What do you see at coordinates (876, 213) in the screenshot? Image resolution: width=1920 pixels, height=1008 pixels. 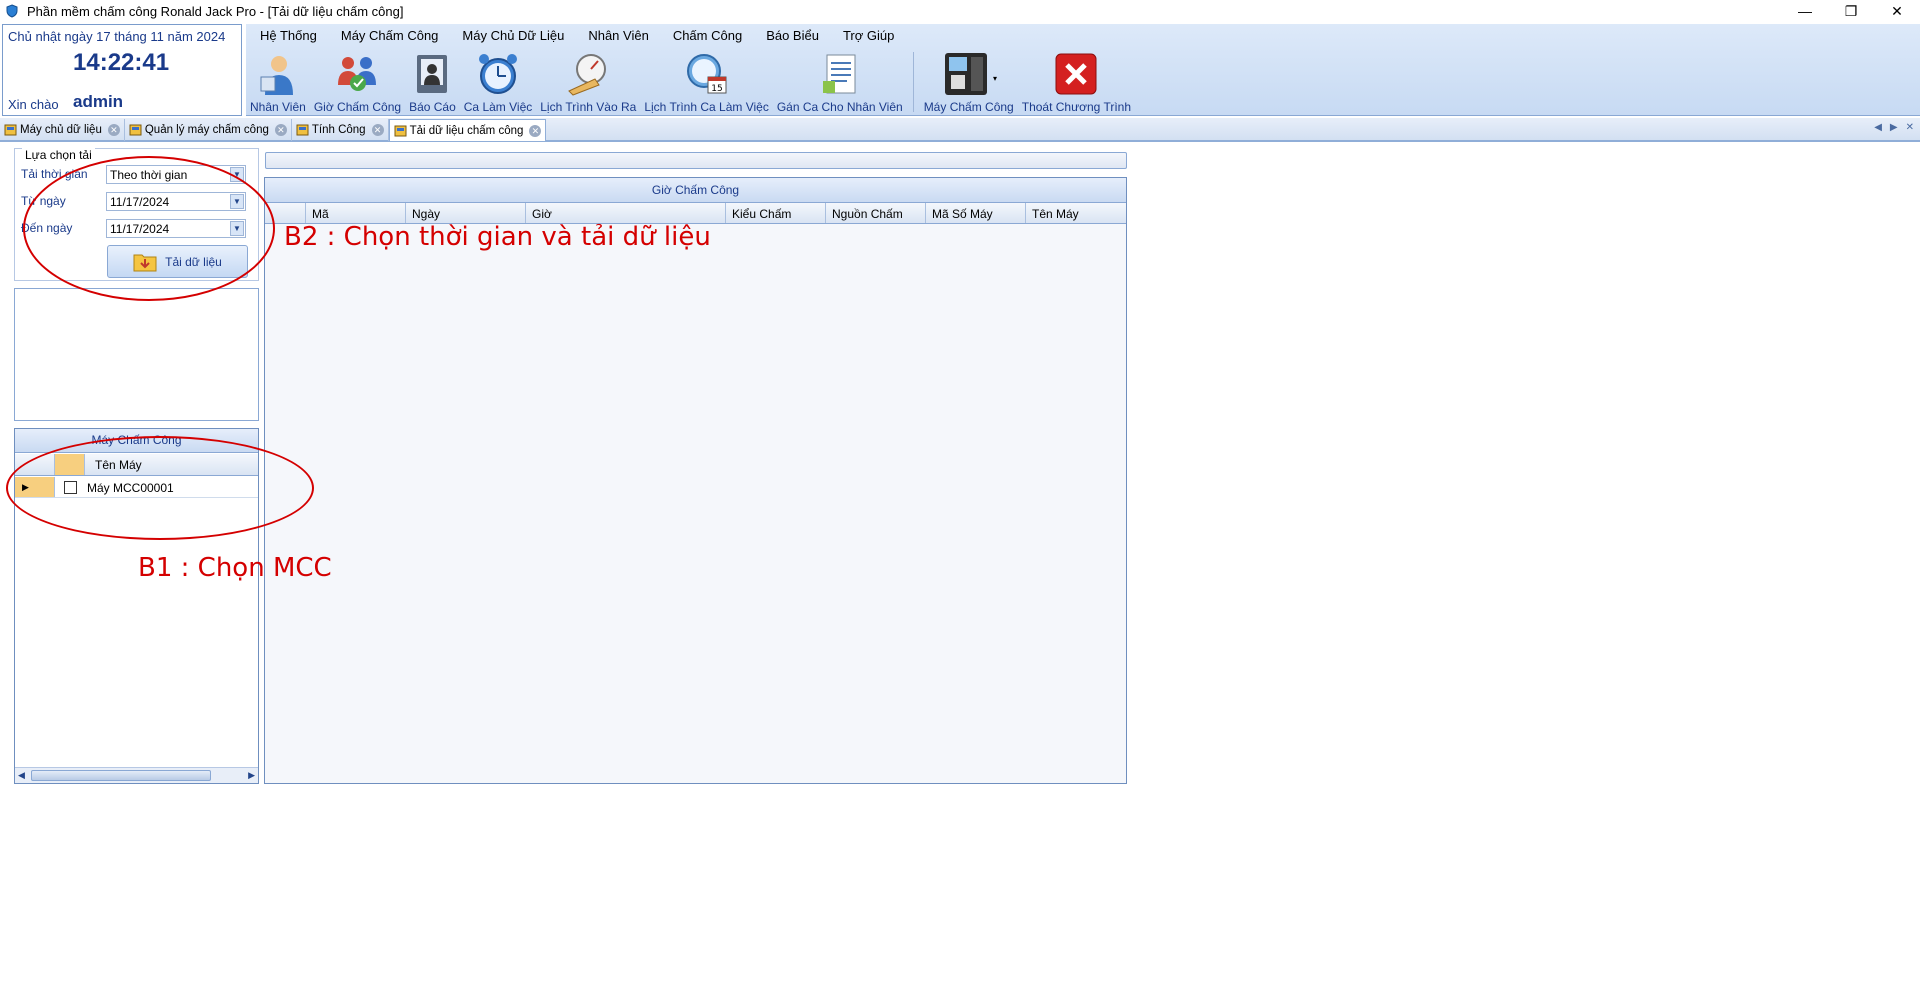 I see `column-nguon-cham: Nguồn Chấm` at bounding box center [876, 213].